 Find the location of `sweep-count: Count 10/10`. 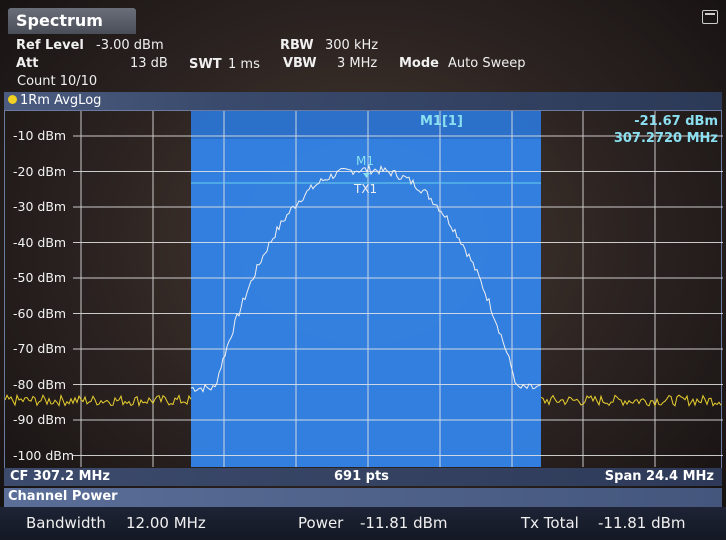

sweep-count: Count 10/10 is located at coordinates (57, 81).